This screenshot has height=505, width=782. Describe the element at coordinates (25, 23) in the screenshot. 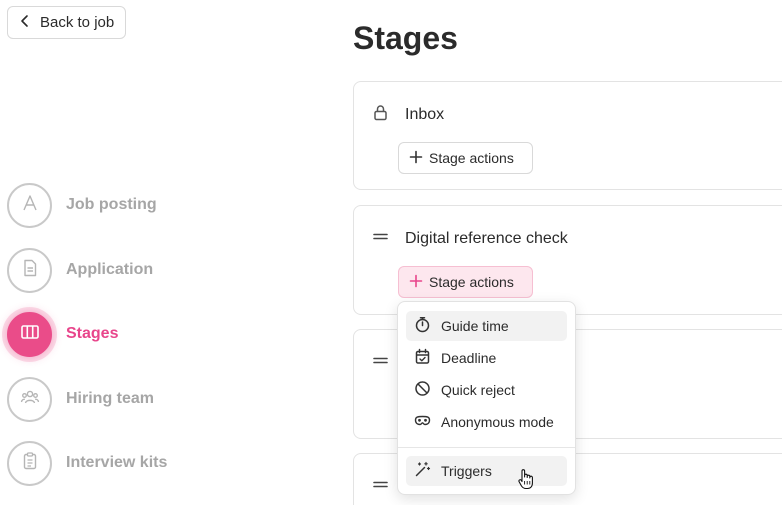

I see `chevron-left-icon` at that location.